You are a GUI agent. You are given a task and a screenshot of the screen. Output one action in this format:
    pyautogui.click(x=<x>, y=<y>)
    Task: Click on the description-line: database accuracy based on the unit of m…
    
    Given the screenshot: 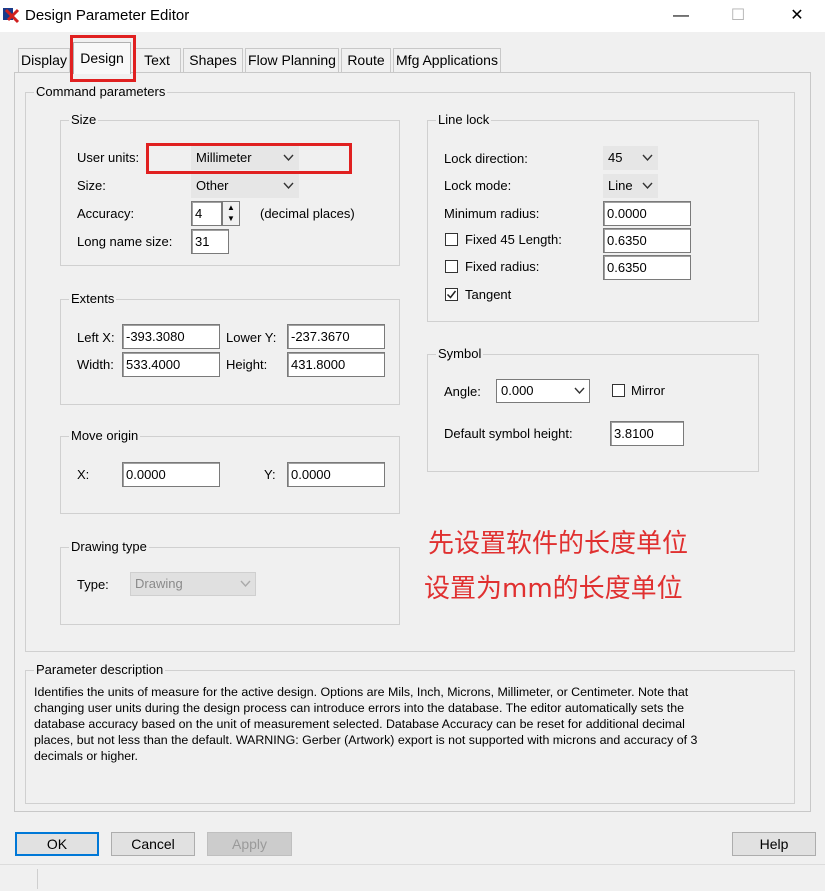 What is the action you would take?
    pyautogui.click(x=359, y=724)
    